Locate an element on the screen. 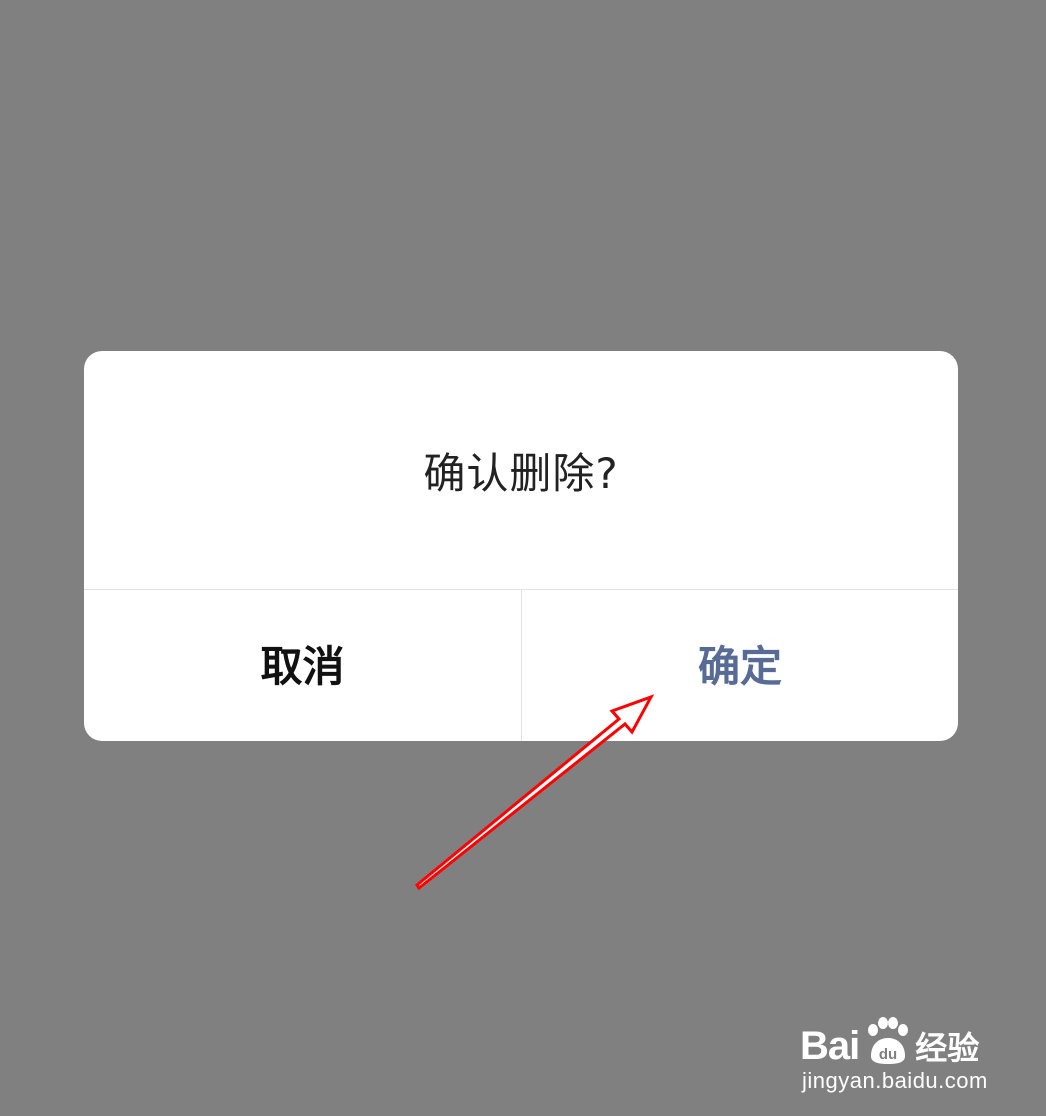  watermark-brand: Bai is located at coordinates (830, 1045).